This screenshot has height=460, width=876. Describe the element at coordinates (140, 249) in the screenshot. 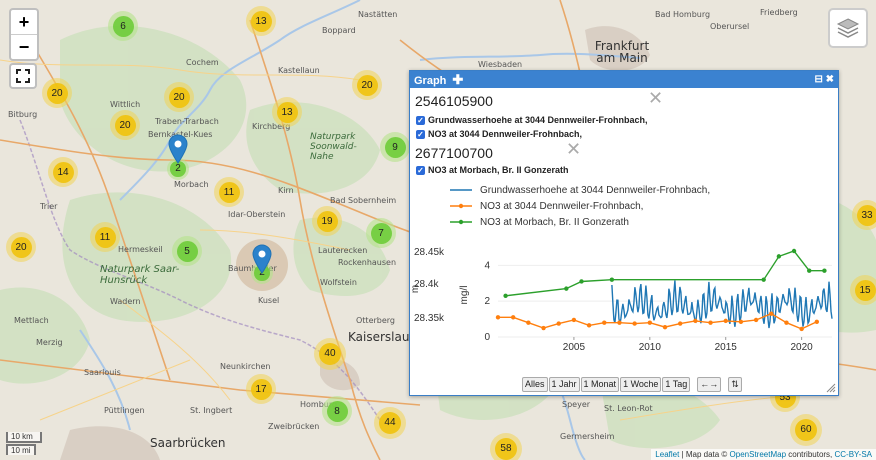

I see `town-label: Hermeskeil` at that location.